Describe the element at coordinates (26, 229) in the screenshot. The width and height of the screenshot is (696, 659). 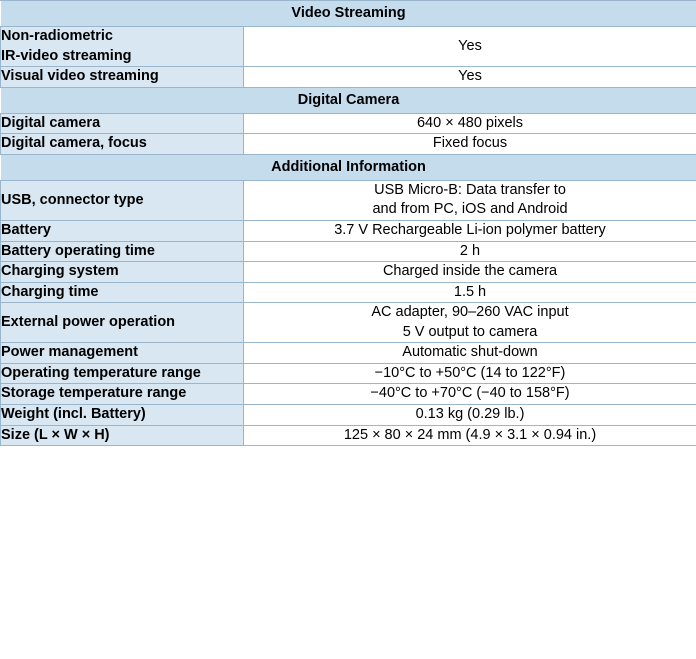
I see `row-label-line: Battery` at that location.